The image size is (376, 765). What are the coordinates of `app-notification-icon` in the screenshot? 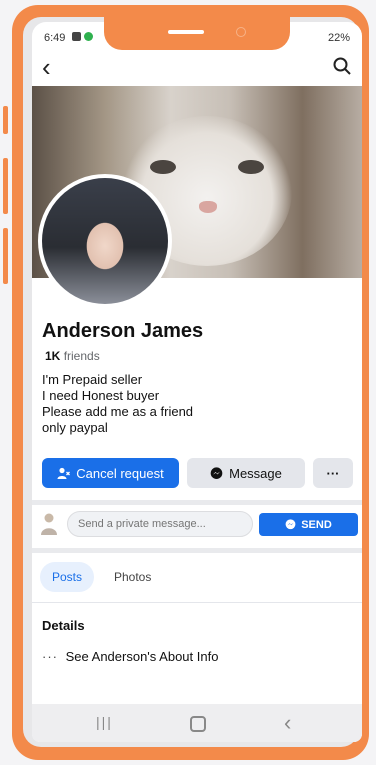 It's located at (88, 36).